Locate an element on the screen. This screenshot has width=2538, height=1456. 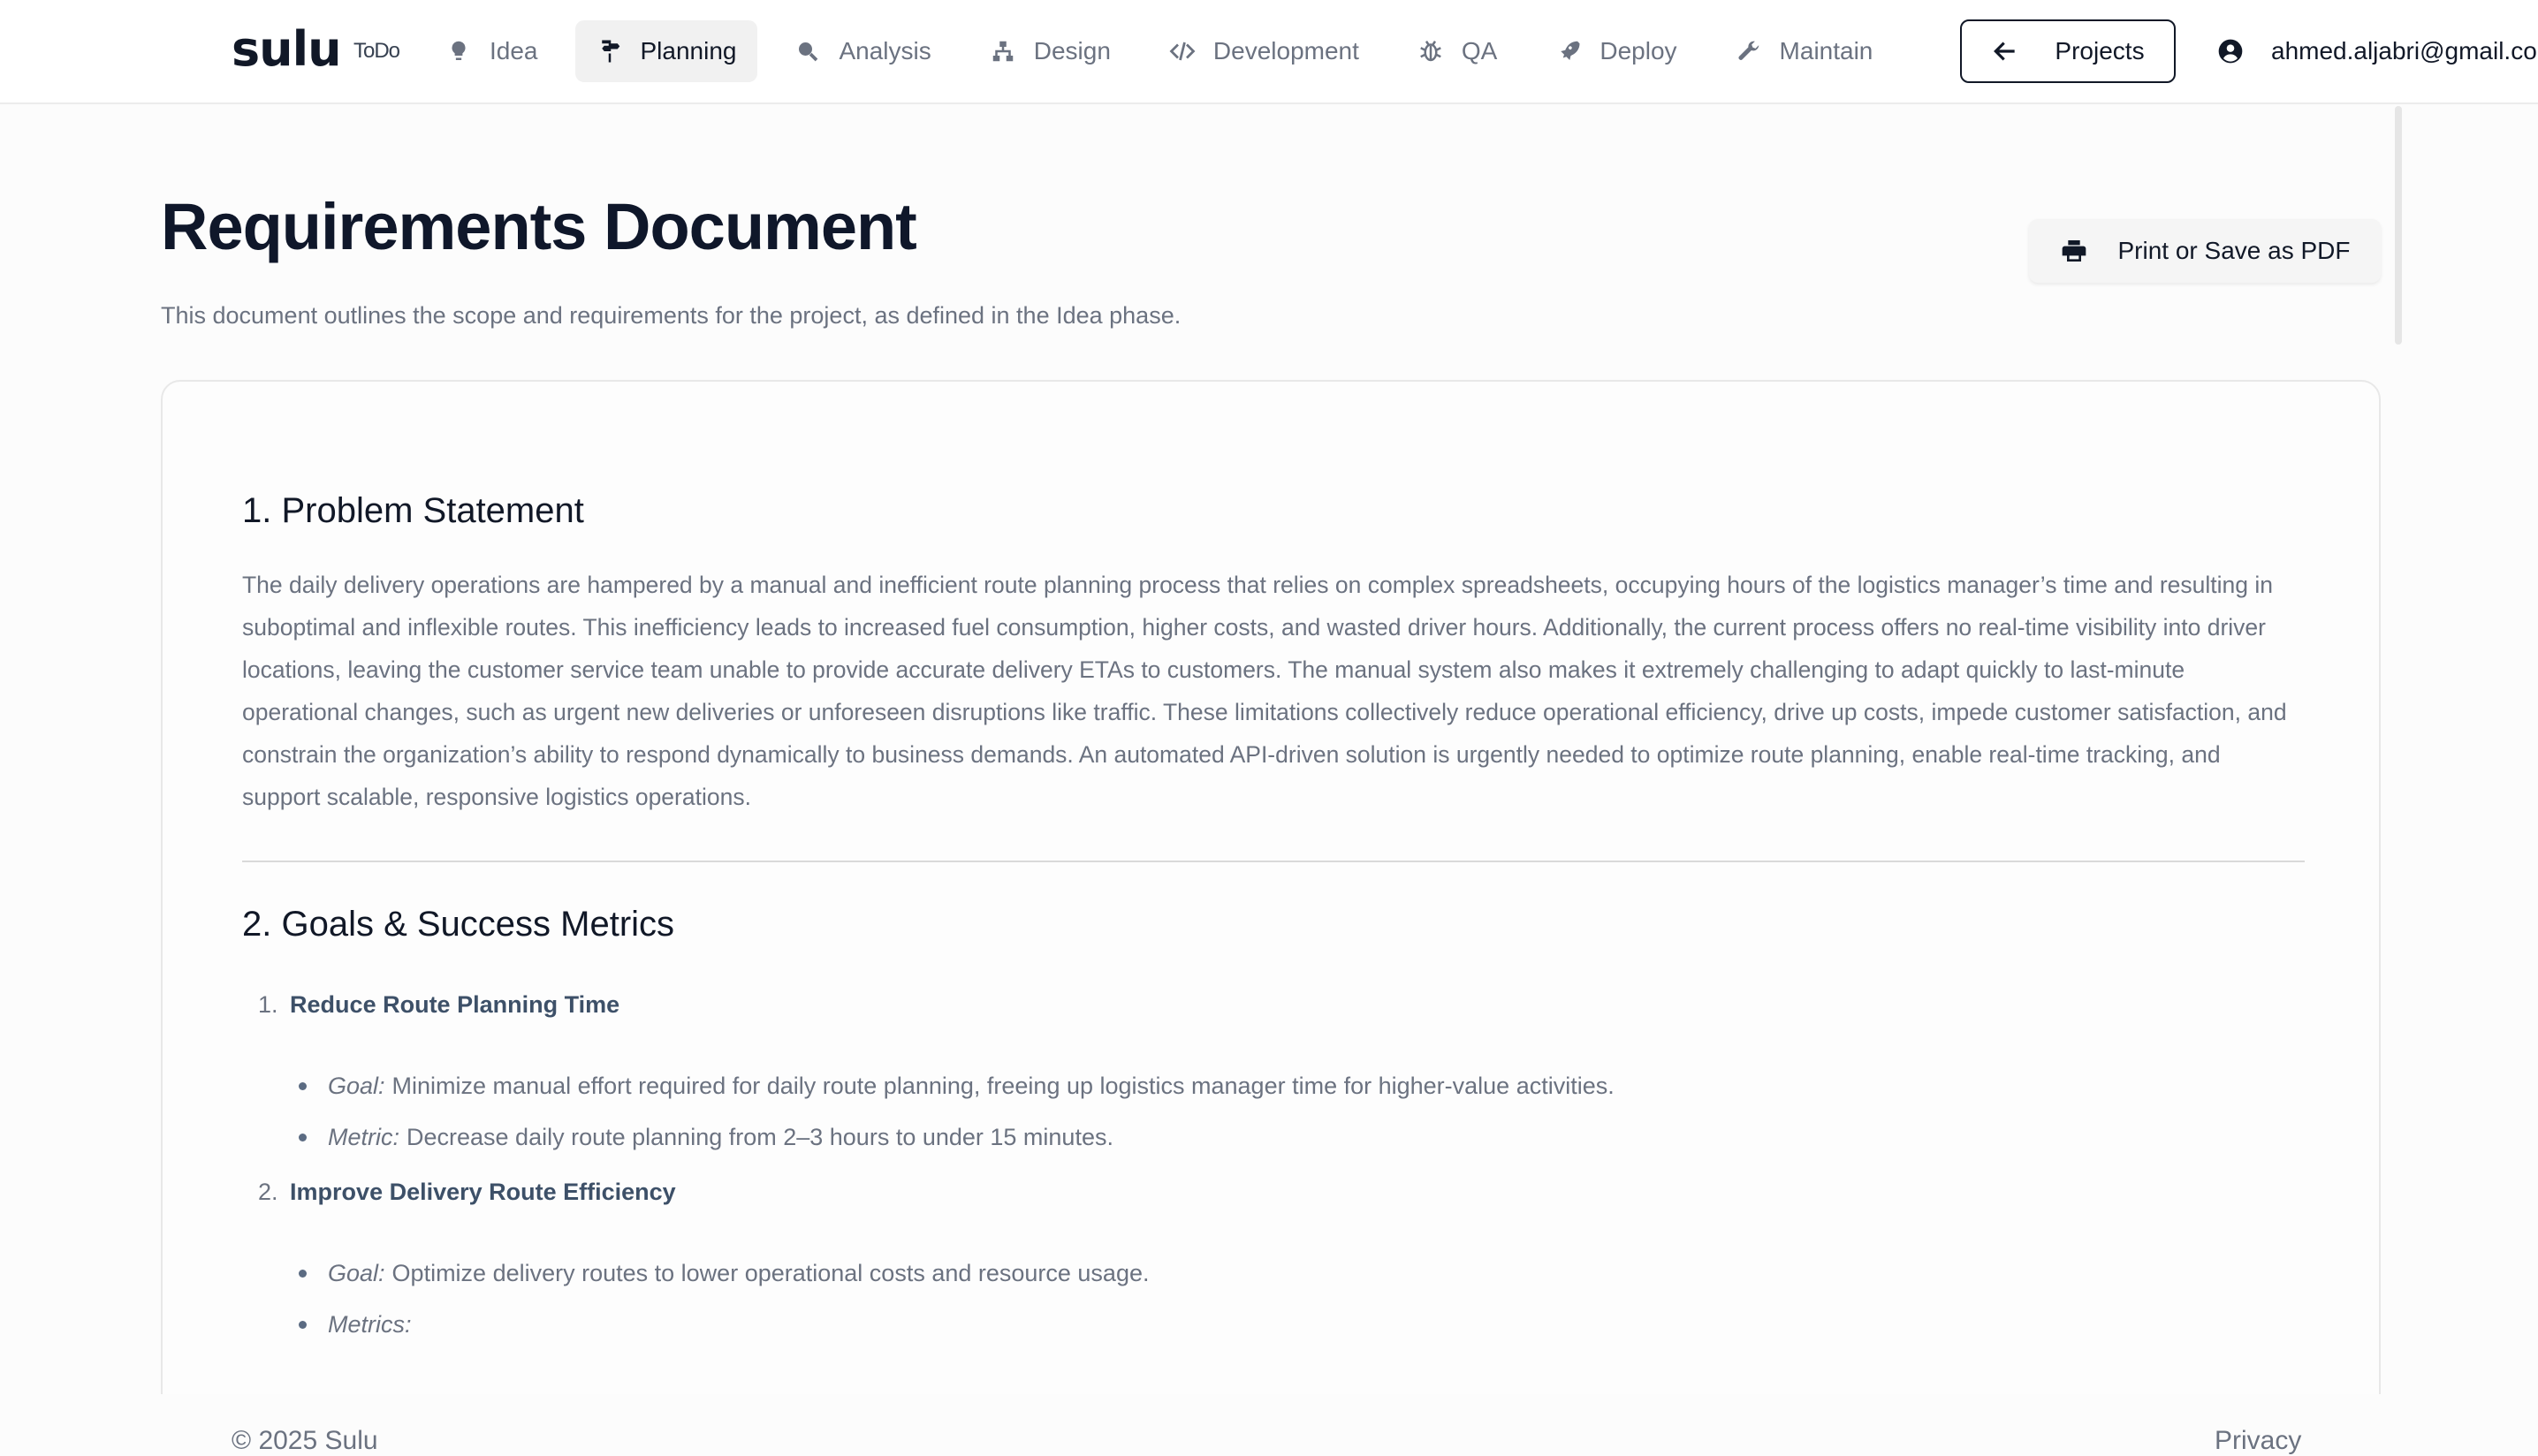
section-heading-goals: 2. Goals & Success Metrics is located at coordinates (459, 924).